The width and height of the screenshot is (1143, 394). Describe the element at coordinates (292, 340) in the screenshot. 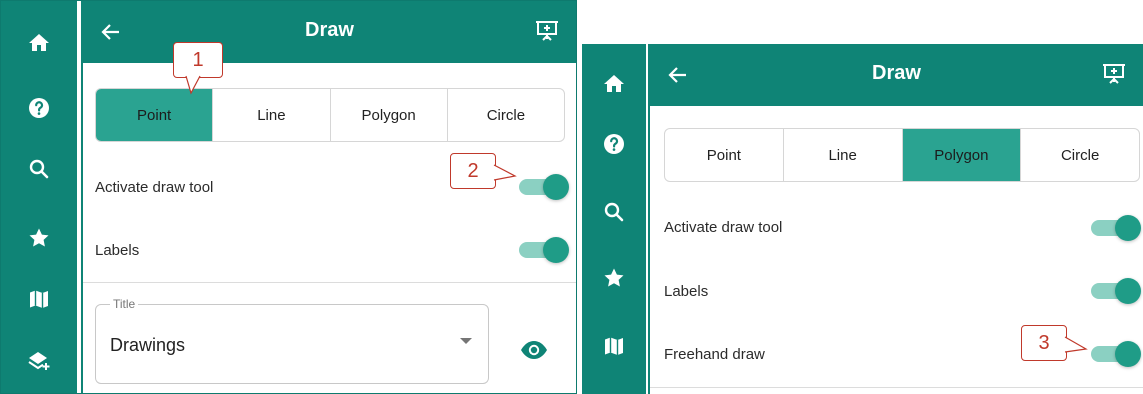

I see `title-select: Title Drawings` at that location.